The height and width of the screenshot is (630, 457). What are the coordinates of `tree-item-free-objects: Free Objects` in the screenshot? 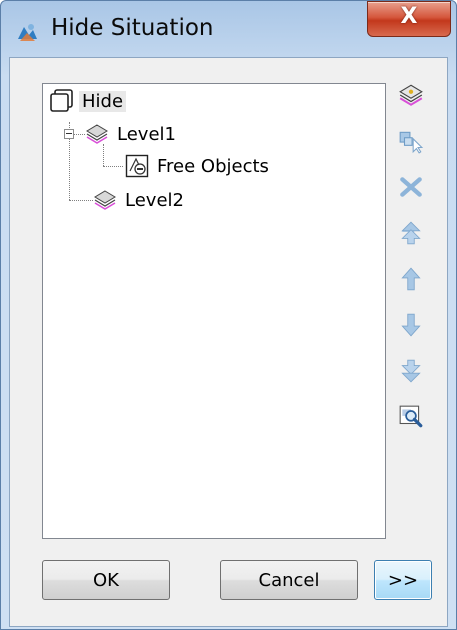 It's located at (197, 166).